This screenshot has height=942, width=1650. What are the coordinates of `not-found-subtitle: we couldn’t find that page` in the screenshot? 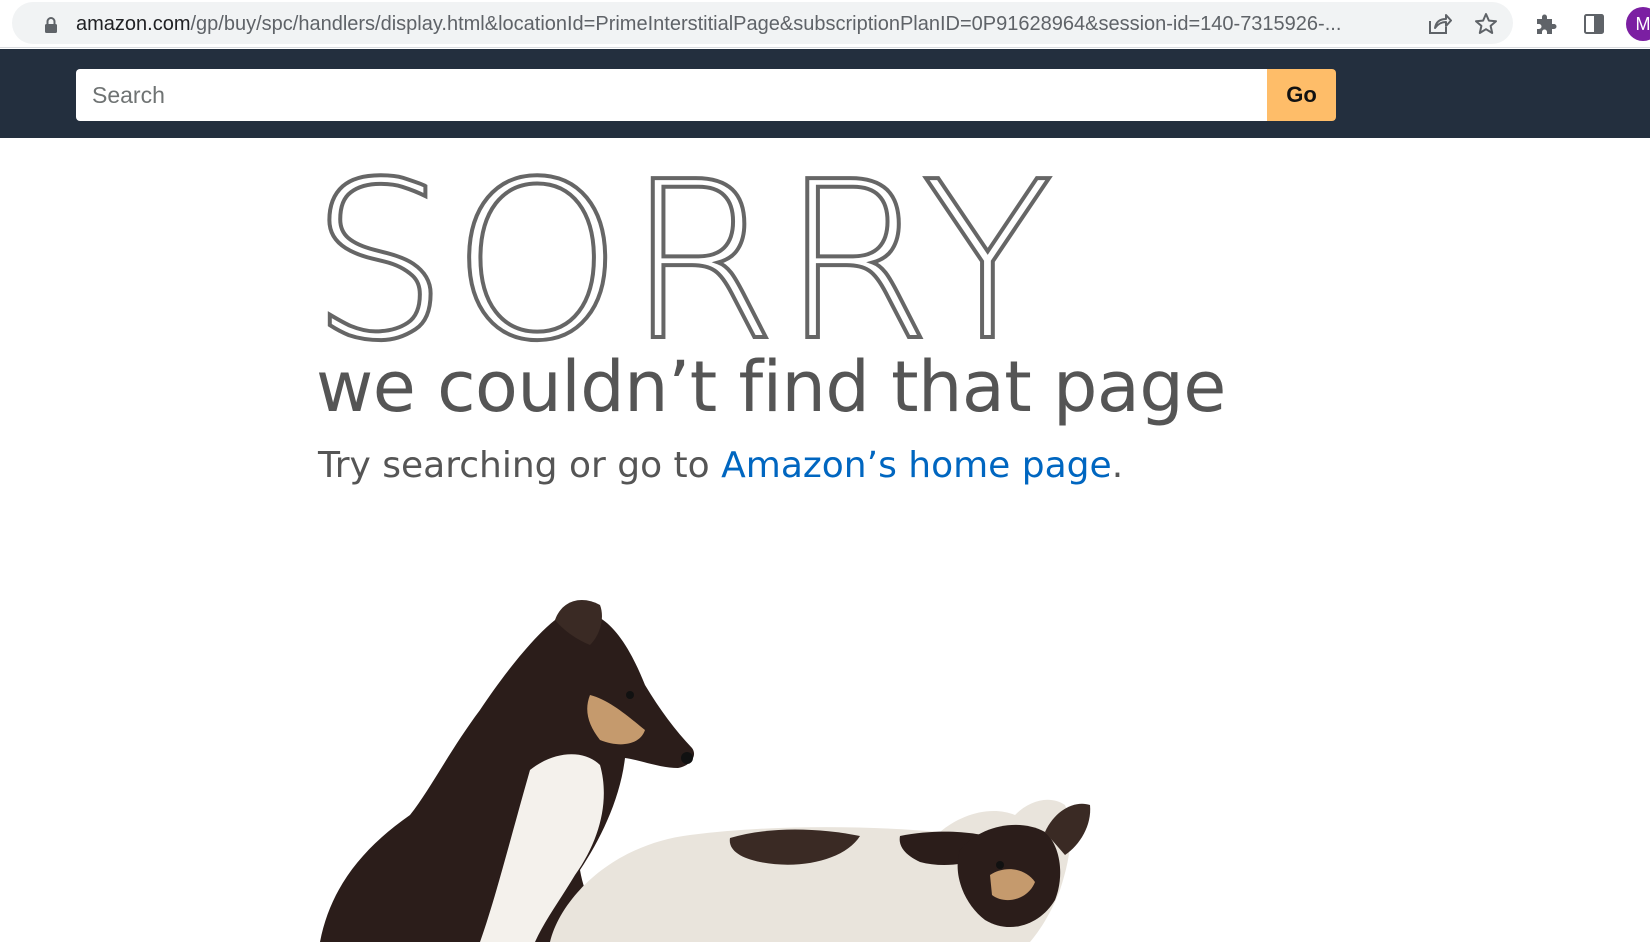 It's located at (771, 387).